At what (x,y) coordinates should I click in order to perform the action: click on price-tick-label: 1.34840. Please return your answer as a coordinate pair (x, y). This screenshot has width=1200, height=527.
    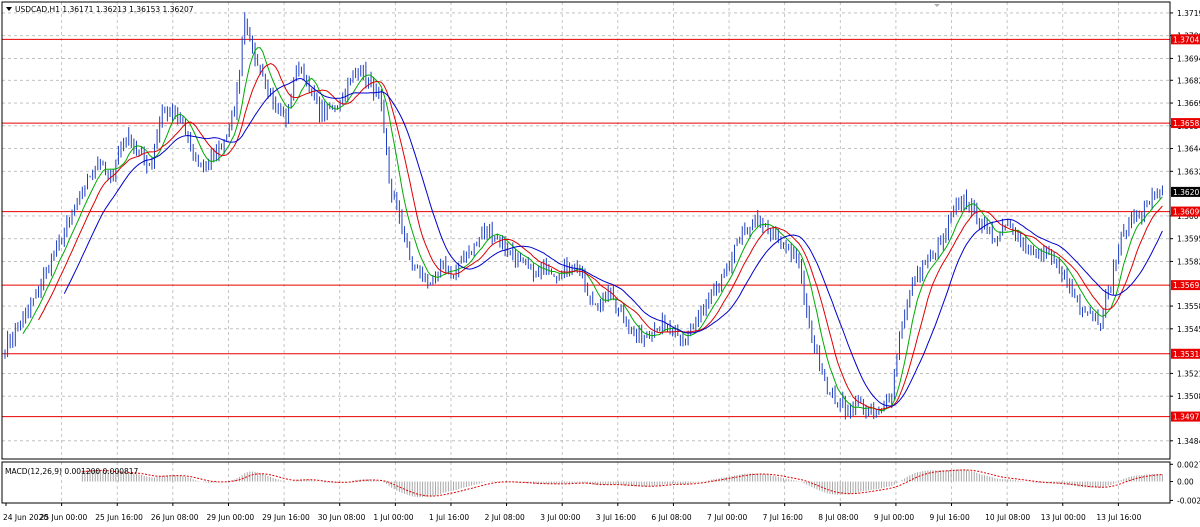
    Looking at the image, I should click on (1188, 441).